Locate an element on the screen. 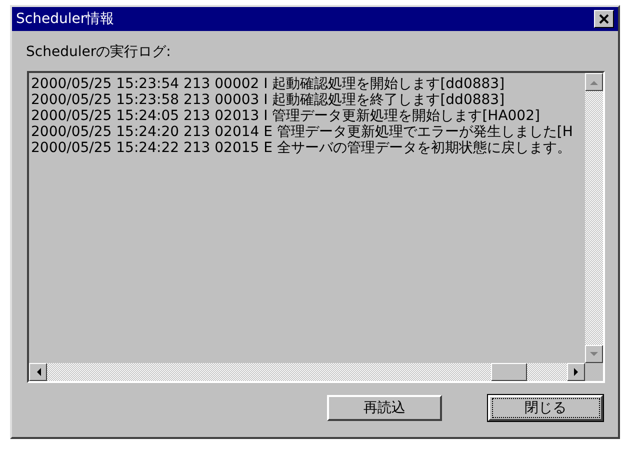  horizontal-scrollbar is located at coordinates (307, 372).